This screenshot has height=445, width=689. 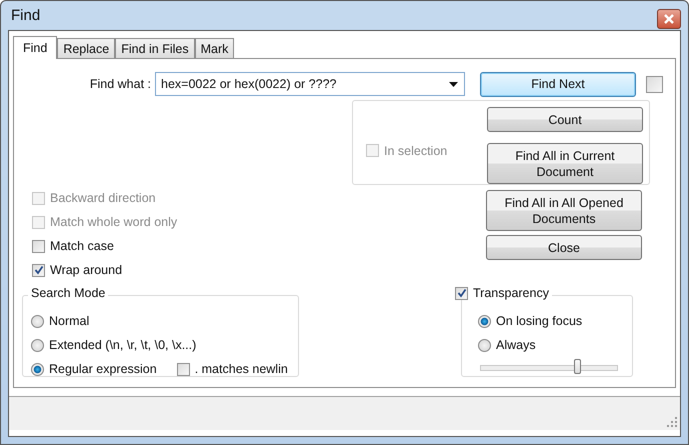 I want to click on resize-grip-icon, so click(x=671, y=421).